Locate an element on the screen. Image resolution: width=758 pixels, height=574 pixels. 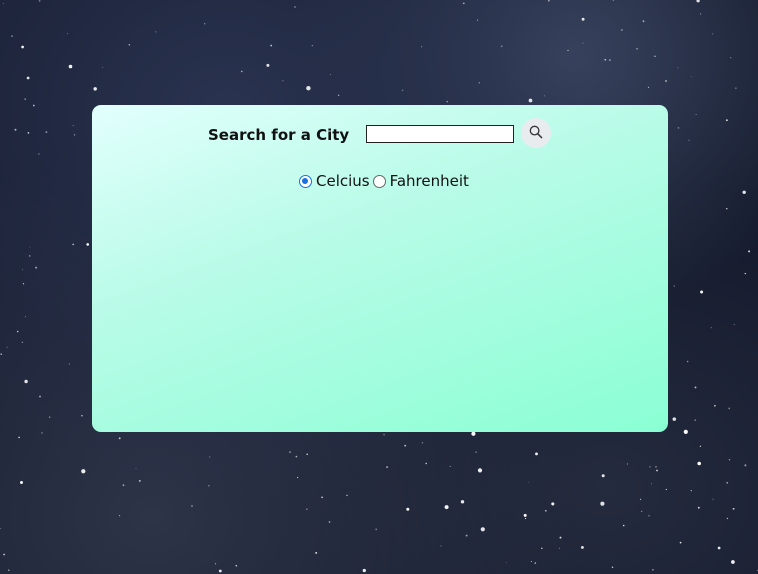
celcius-radio is located at coordinates (305, 181).